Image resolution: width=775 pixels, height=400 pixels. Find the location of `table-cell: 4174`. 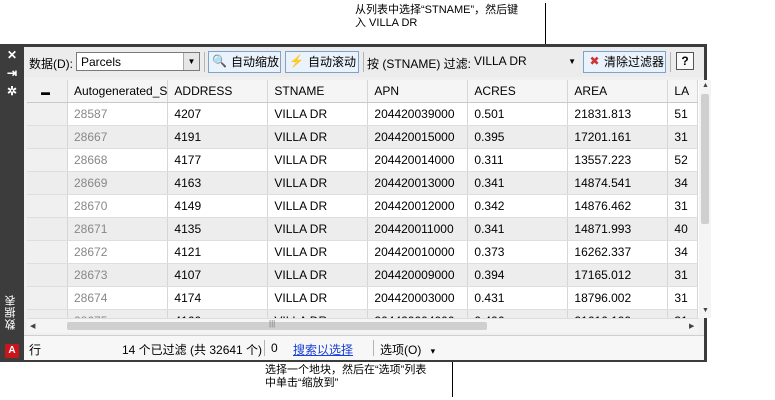

table-cell: 4174 is located at coordinates (218, 298).